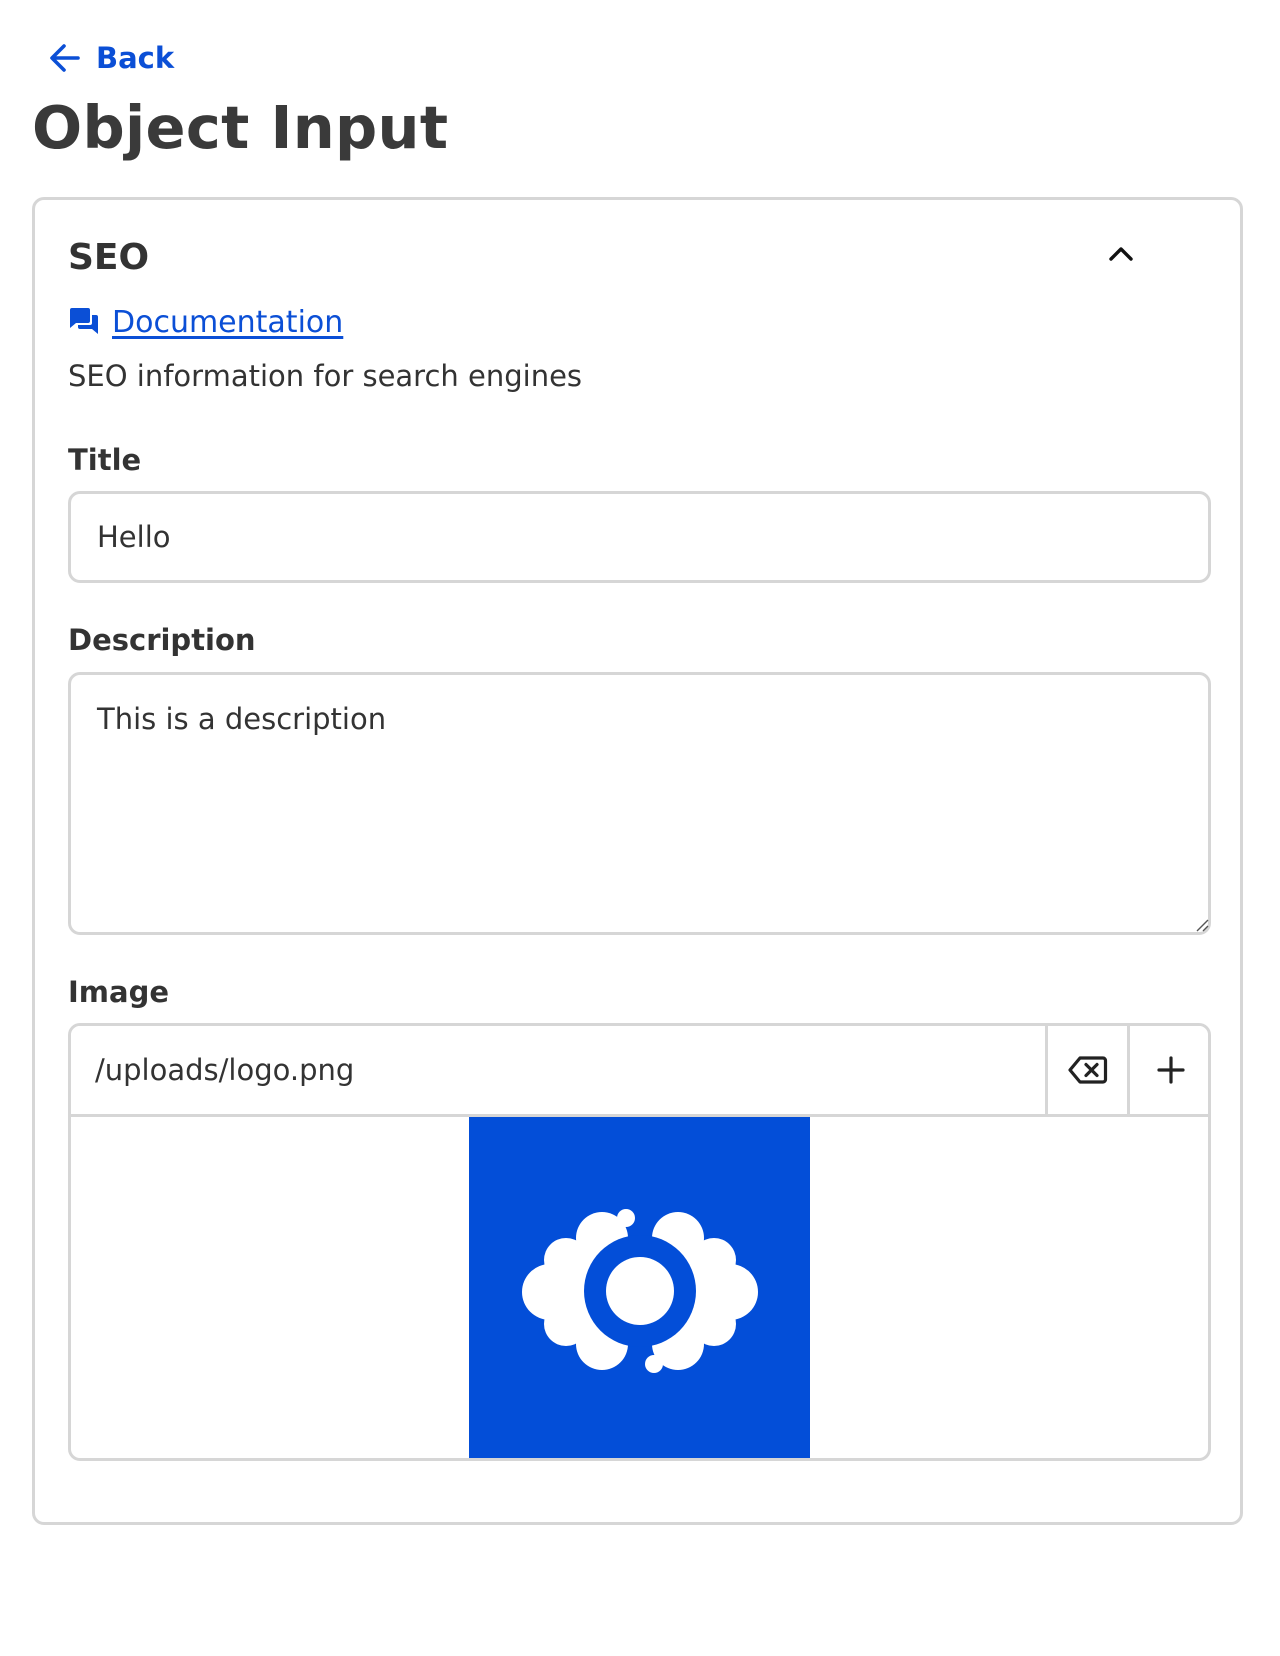 The height and width of the screenshot is (1656, 1280). I want to click on collapse-button, so click(1121, 254).